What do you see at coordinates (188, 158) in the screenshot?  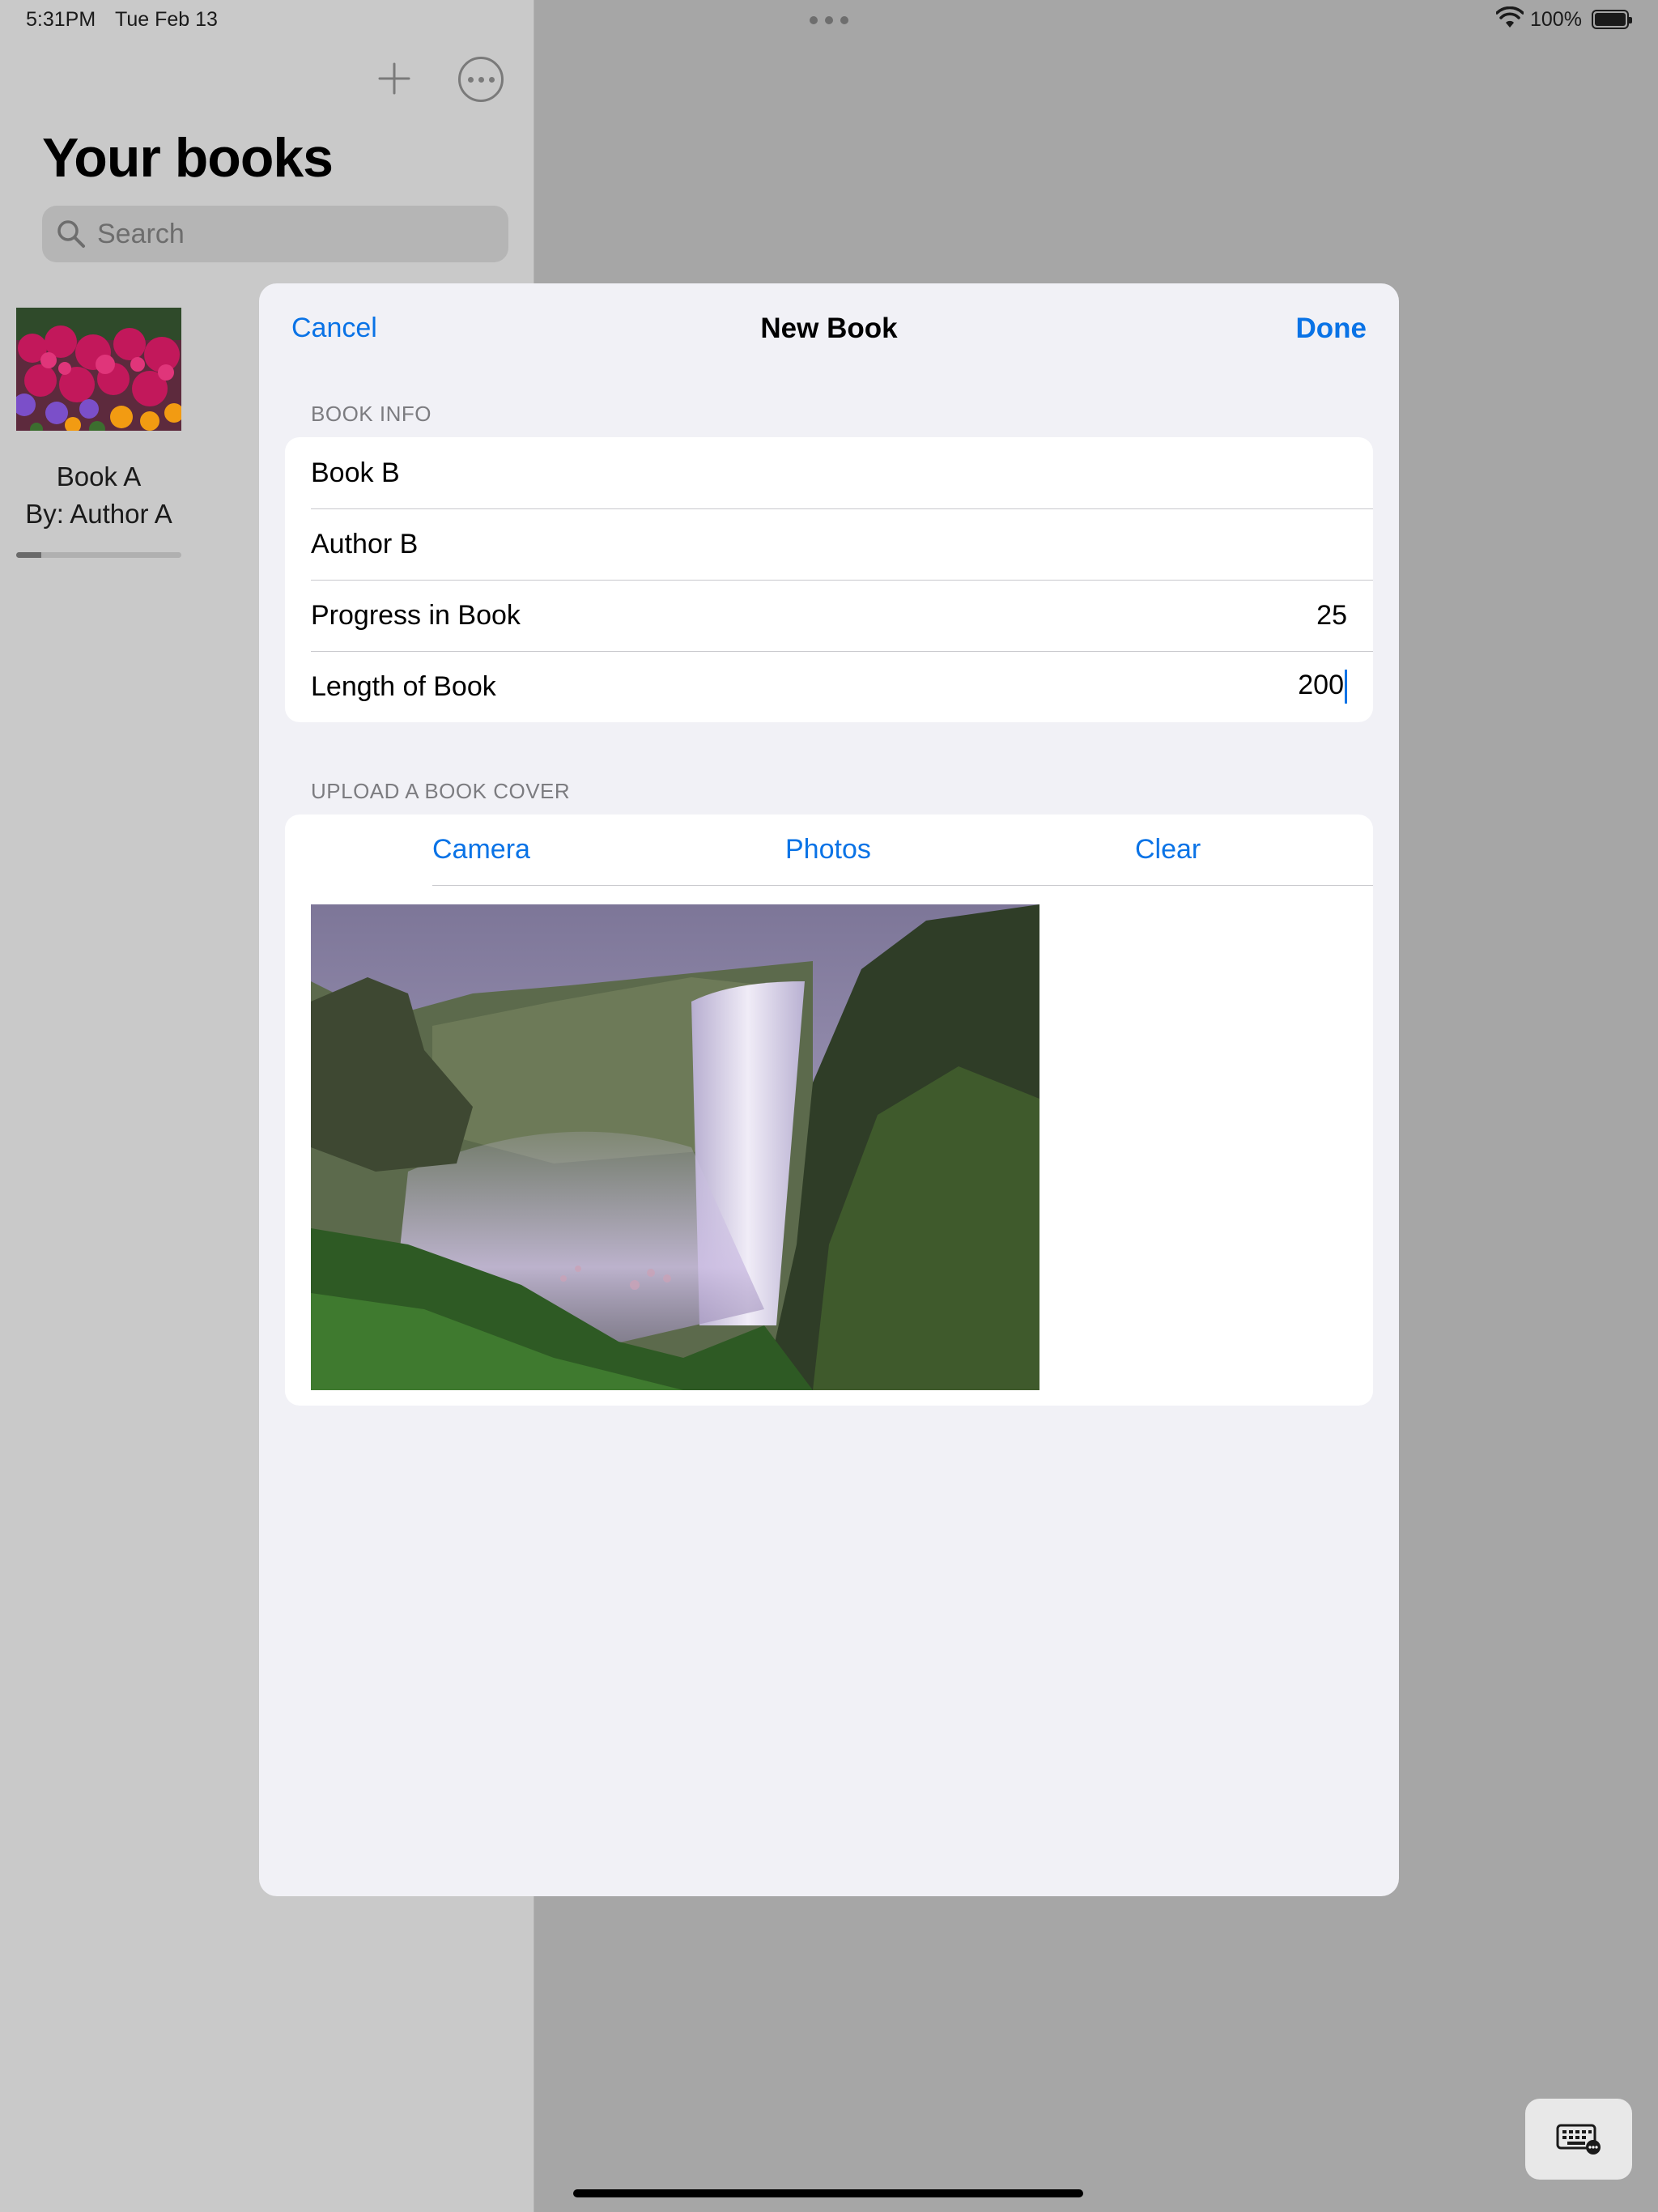 I see `page-title: Your books` at bounding box center [188, 158].